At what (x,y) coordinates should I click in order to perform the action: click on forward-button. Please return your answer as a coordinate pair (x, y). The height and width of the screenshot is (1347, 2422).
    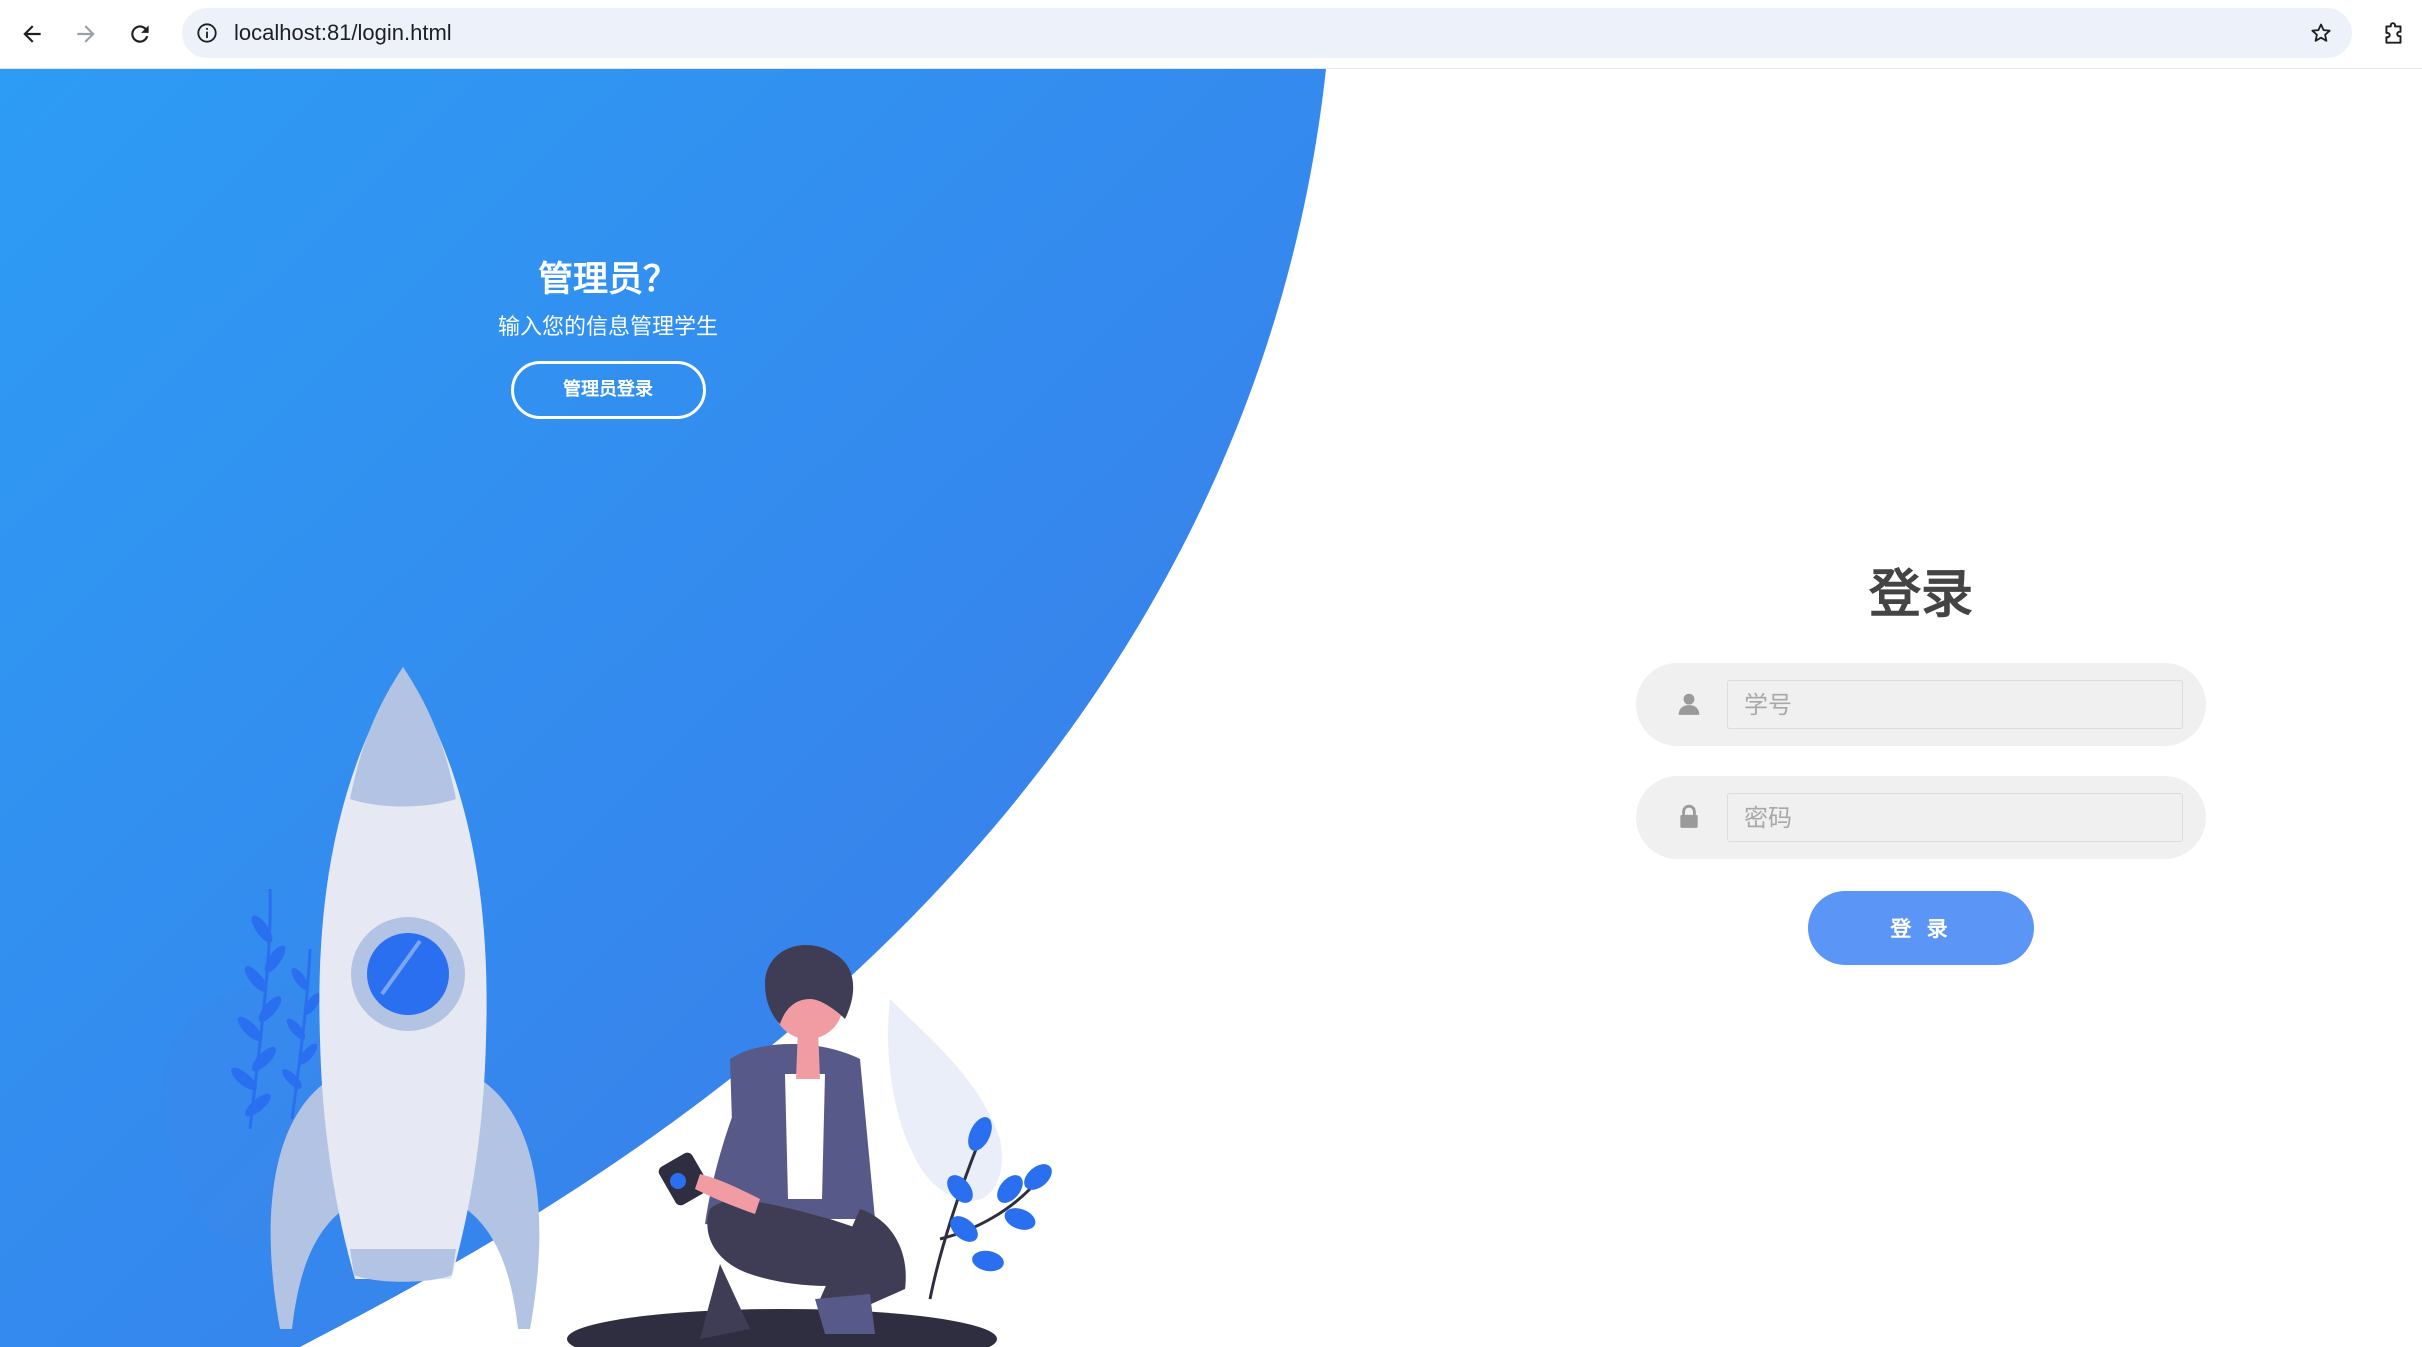
    Looking at the image, I should click on (86, 34).